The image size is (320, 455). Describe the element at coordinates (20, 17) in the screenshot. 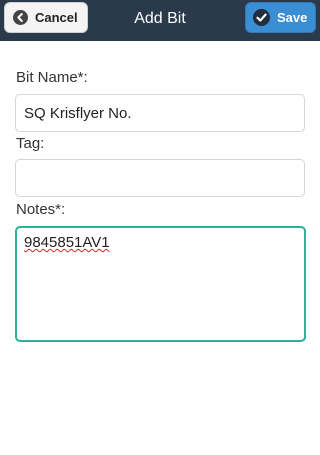

I see `back-arrow-icon` at that location.